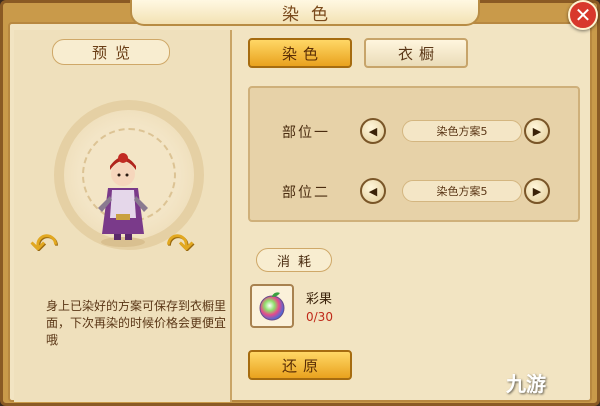  What do you see at coordinates (136, 323) in the screenshot?
I see `preview-hint: 身上已染好的方案可保存到衣橱里面，下次再染的时候价格会更便宜哦` at bounding box center [136, 323].